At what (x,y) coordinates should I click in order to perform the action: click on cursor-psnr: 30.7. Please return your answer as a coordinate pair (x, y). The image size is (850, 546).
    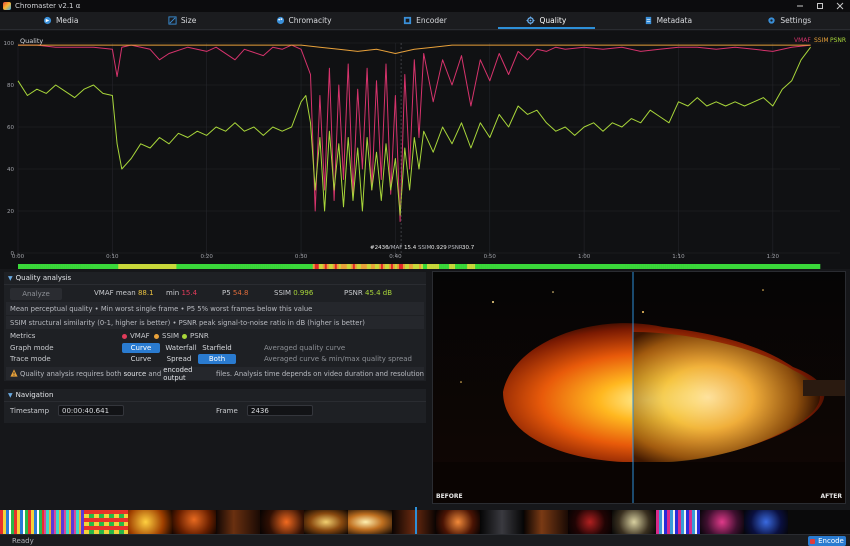
    Looking at the image, I should click on (468, 248).